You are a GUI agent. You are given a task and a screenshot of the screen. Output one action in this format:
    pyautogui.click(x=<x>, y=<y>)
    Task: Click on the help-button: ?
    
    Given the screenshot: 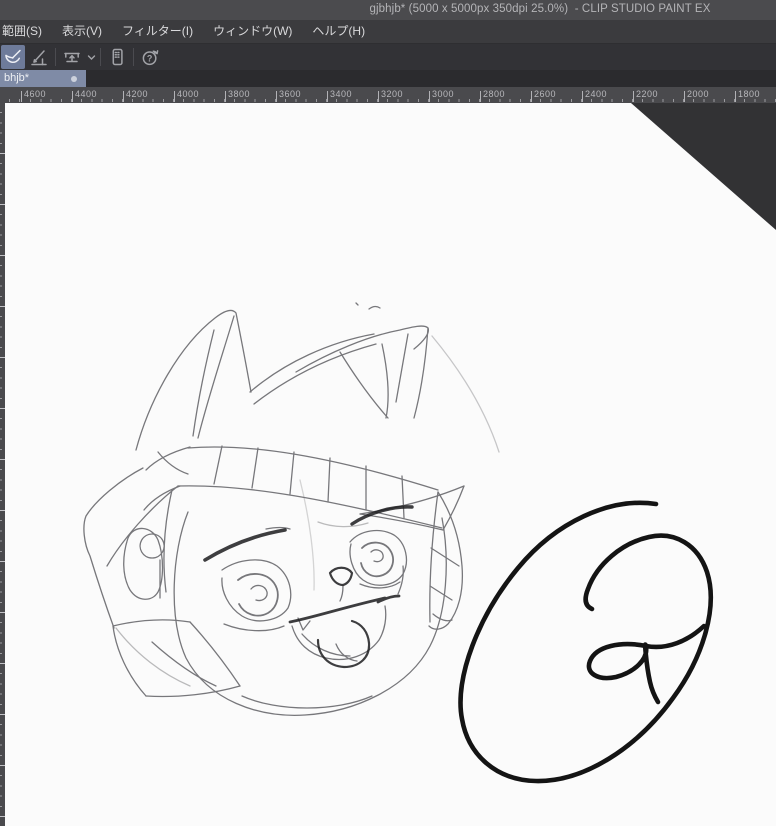 What is the action you would take?
    pyautogui.click(x=150, y=57)
    